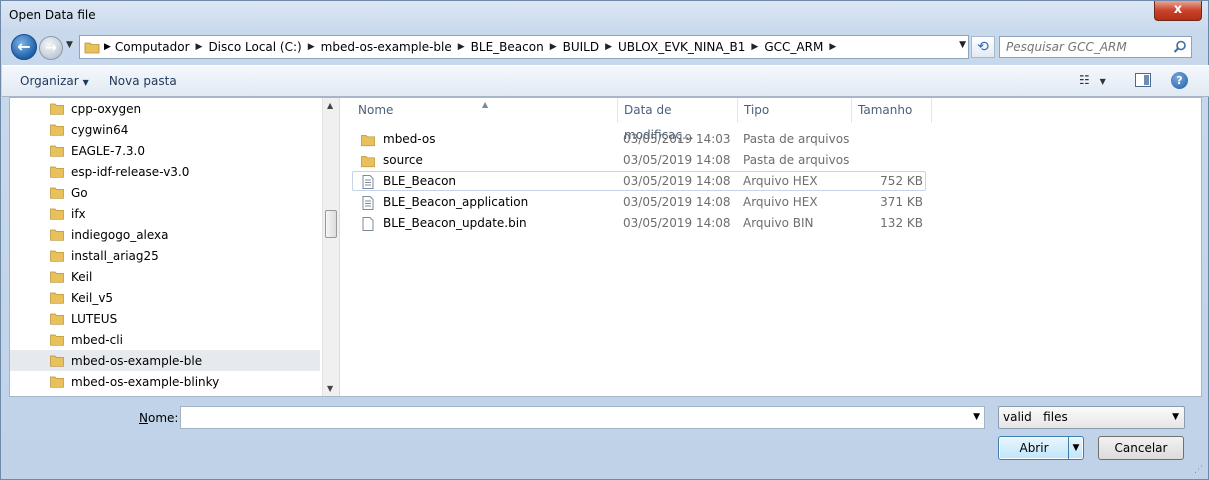 Image resolution: width=1209 pixels, height=480 pixels. Describe the element at coordinates (1075, 448) in the screenshot. I see `open-options-dropdown: ▼` at that location.